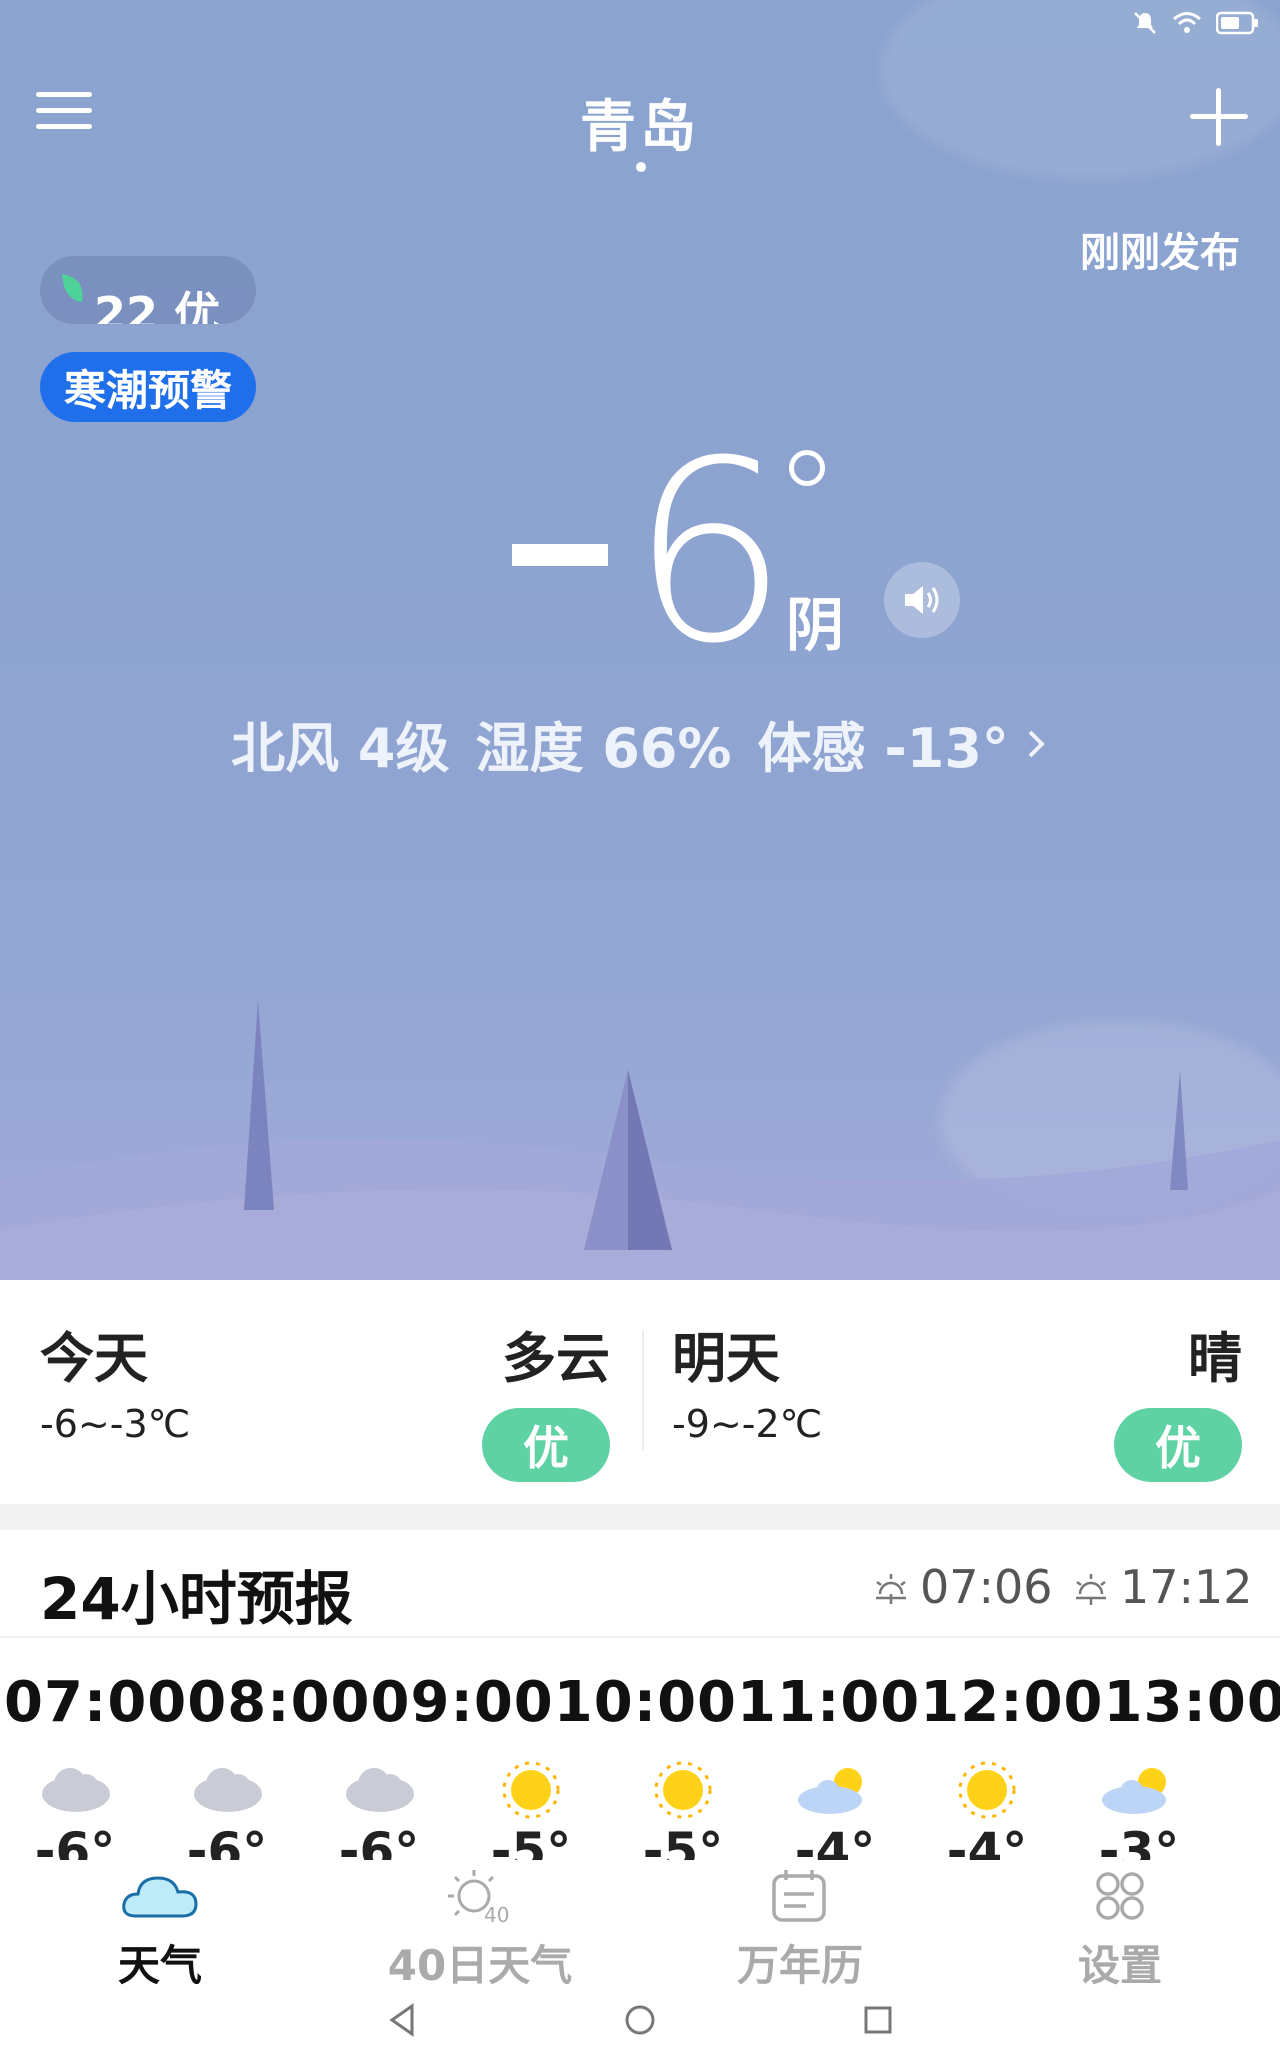  I want to click on humidity-info: 湿度 66%, so click(603, 748).